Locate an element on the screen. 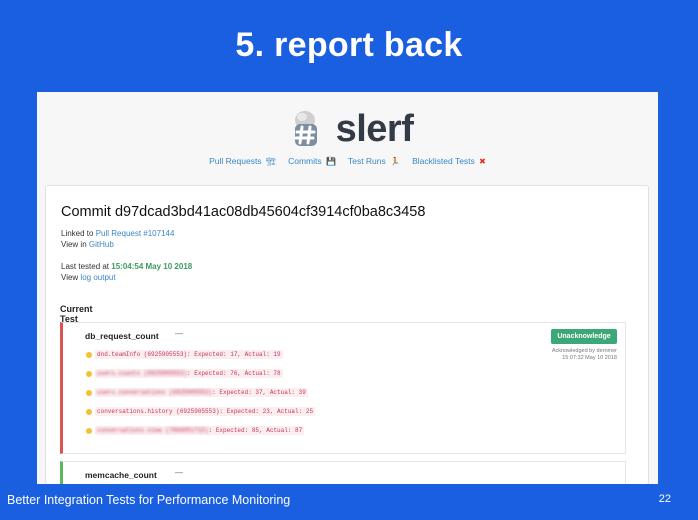  ack-by: Acknowledged by dernmer is located at coordinates (584, 351).